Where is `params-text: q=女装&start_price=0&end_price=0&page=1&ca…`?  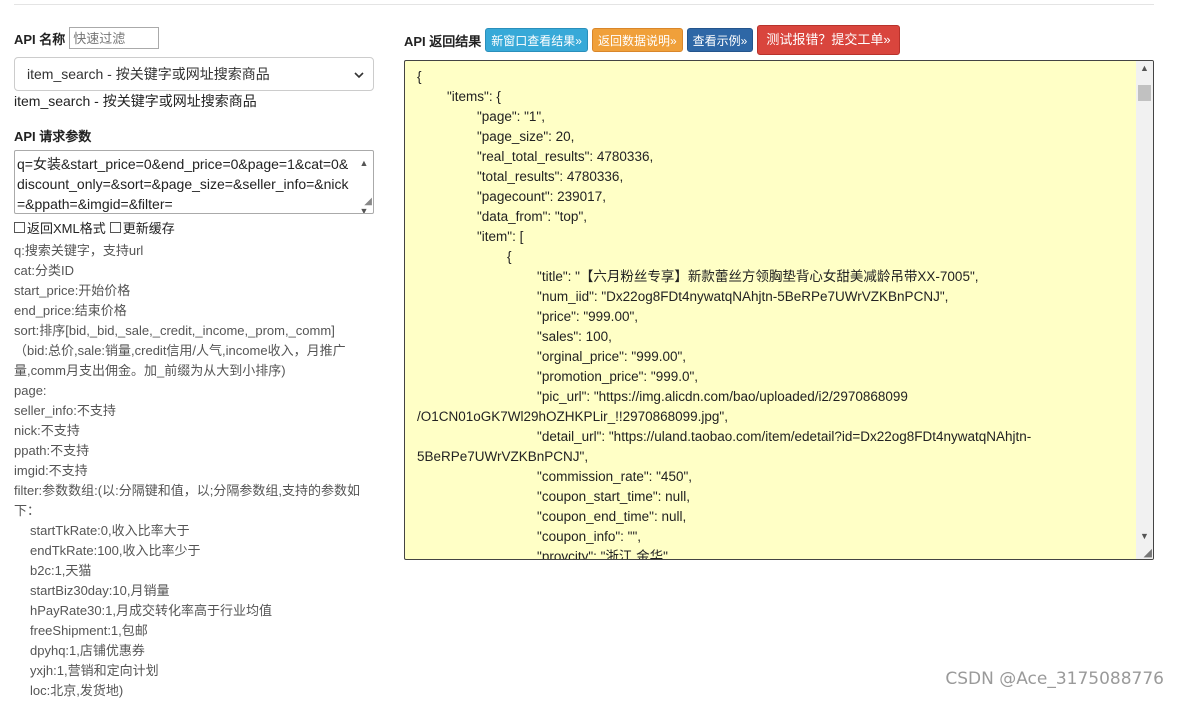
params-text: q=女装&start_price=0&end_price=0&page=1&ca… is located at coordinates (183, 184).